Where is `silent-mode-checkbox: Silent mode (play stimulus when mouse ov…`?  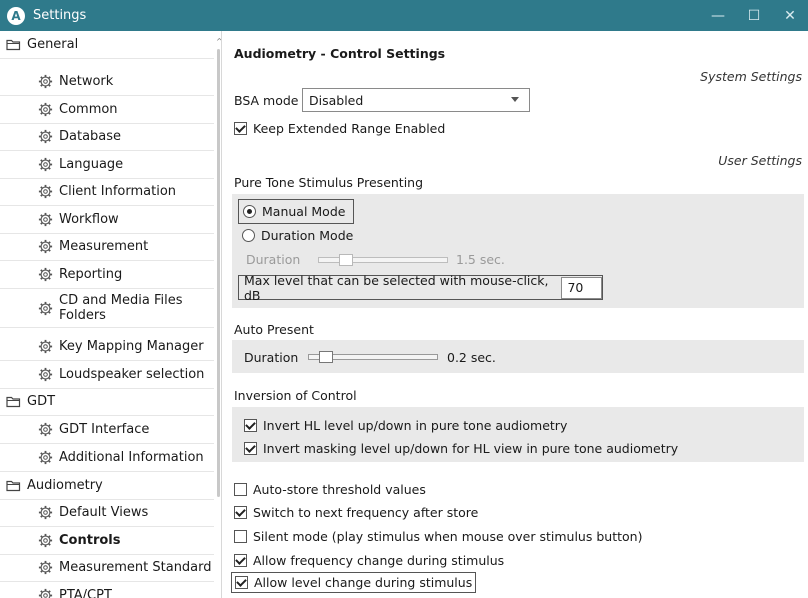
silent-mode-checkbox: Silent mode (play stimulus when mouse ov… is located at coordinates (438, 536).